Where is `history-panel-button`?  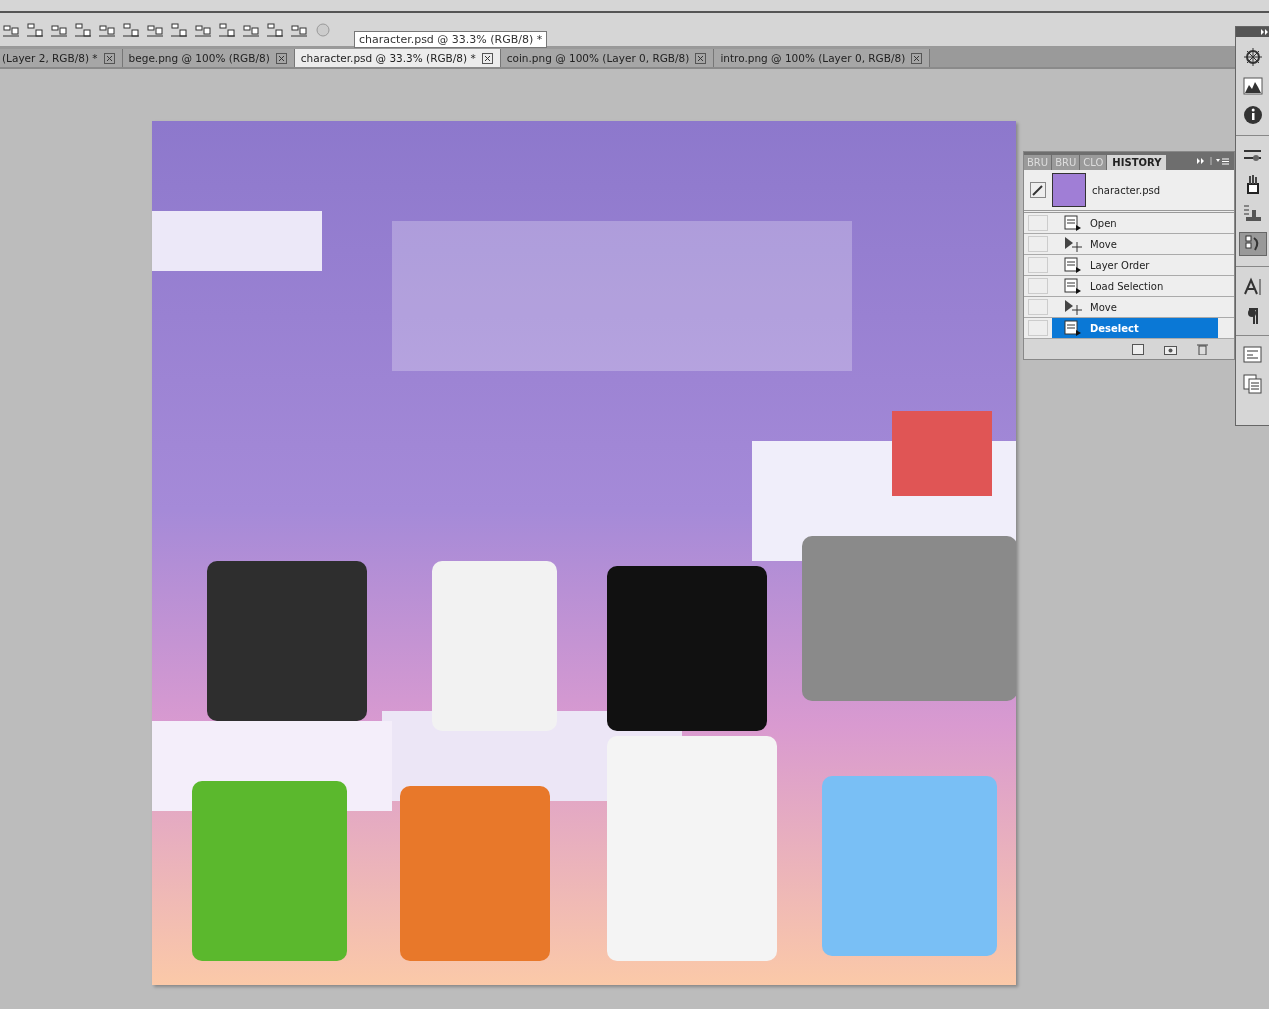
history-panel-button is located at coordinates (1253, 244).